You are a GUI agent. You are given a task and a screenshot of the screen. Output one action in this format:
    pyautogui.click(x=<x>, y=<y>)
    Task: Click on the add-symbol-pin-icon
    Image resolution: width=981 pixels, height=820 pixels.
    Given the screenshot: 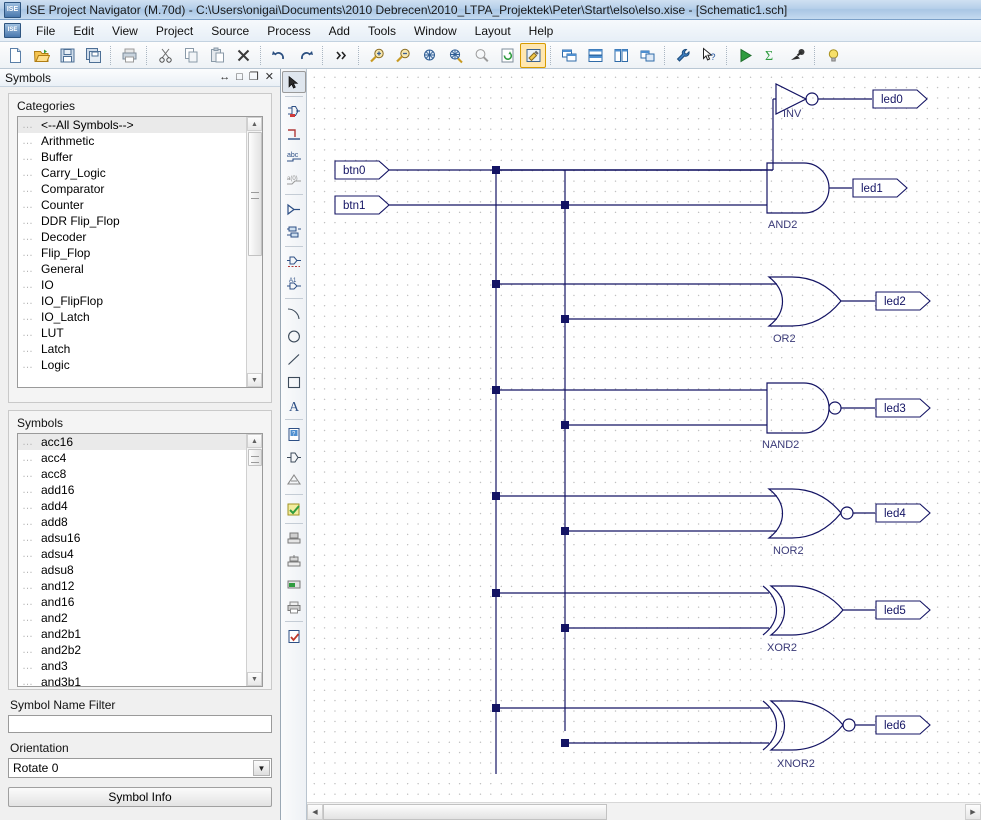 What is the action you would take?
    pyautogui.click(x=294, y=261)
    